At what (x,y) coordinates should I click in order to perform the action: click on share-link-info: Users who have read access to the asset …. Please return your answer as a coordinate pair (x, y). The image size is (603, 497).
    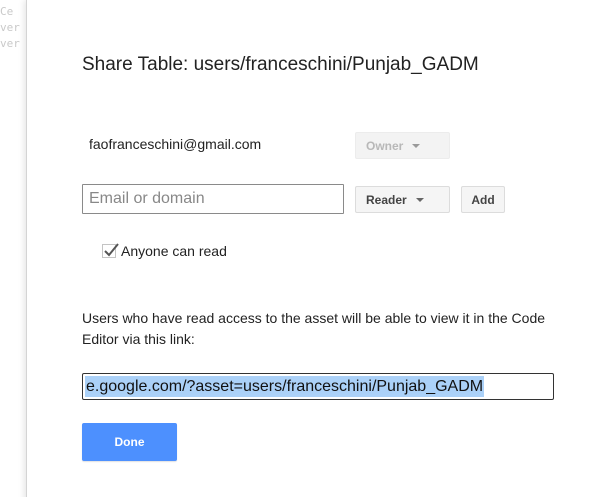
    Looking at the image, I should click on (314, 328).